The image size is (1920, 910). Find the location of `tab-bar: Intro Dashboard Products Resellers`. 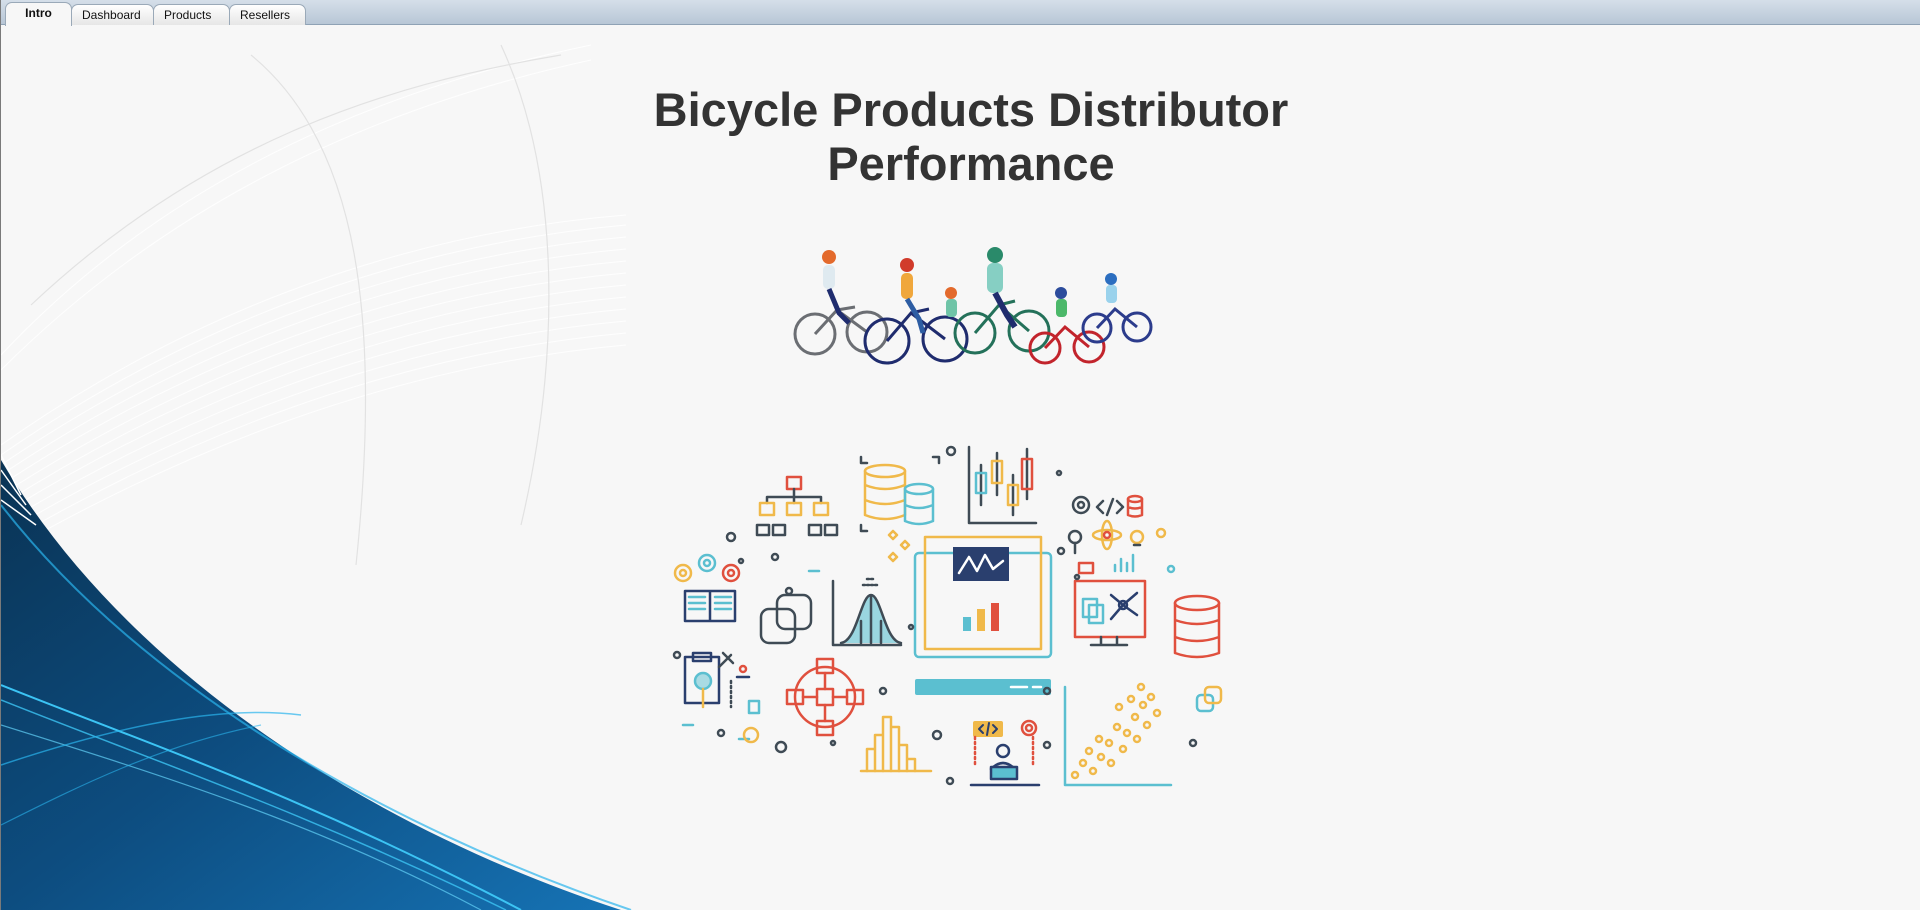

tab-bar: Intro Dashboard Products Resellers is located at coordinates (960, 13).